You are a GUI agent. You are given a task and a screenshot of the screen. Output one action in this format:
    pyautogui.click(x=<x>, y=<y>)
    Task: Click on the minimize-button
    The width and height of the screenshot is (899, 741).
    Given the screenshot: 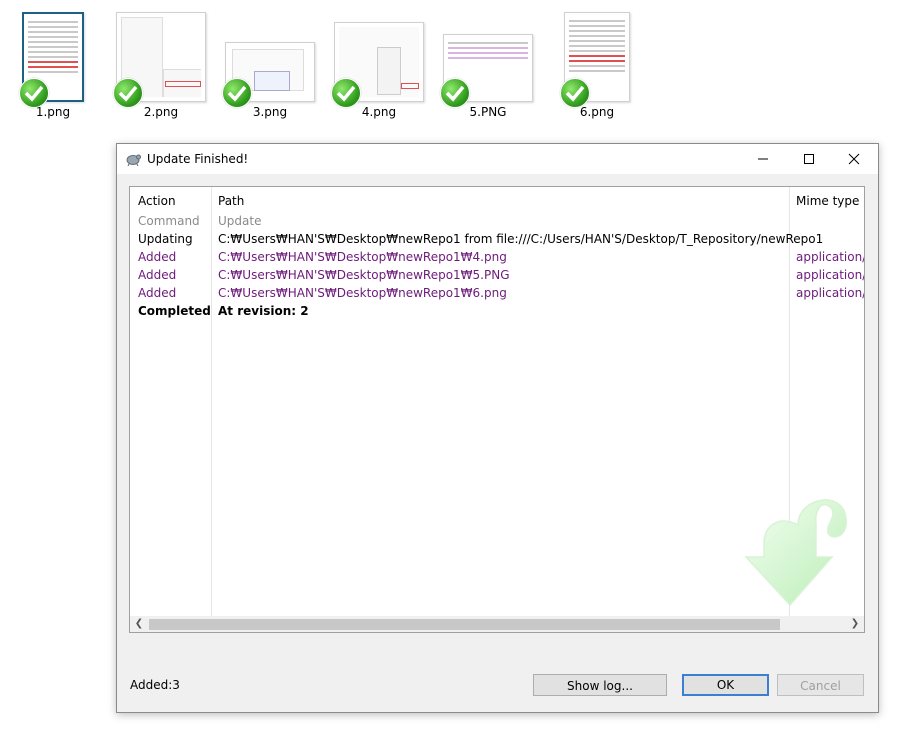 What is the action you would take?
    pyautogui.click(x=763, y=159)
    